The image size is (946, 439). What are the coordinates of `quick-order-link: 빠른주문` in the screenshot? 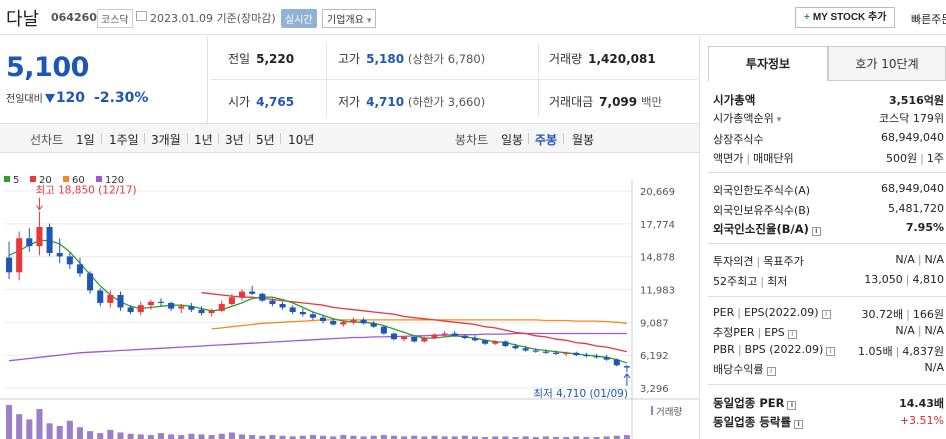 It's located at (928, 19).